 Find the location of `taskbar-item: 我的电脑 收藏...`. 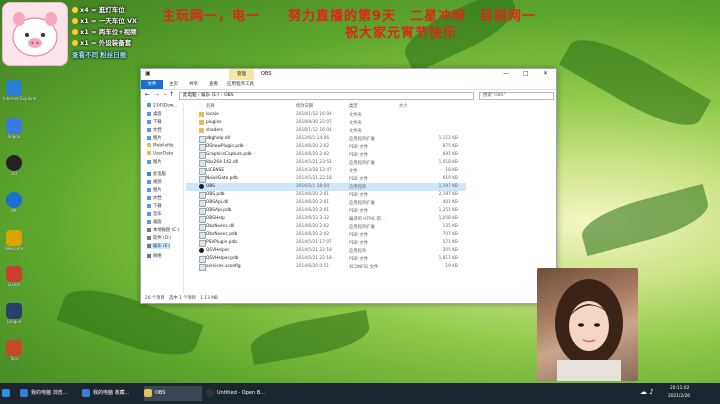

taskbar-item: 我的电脑 收藏... is located at coordinates (111, 393).